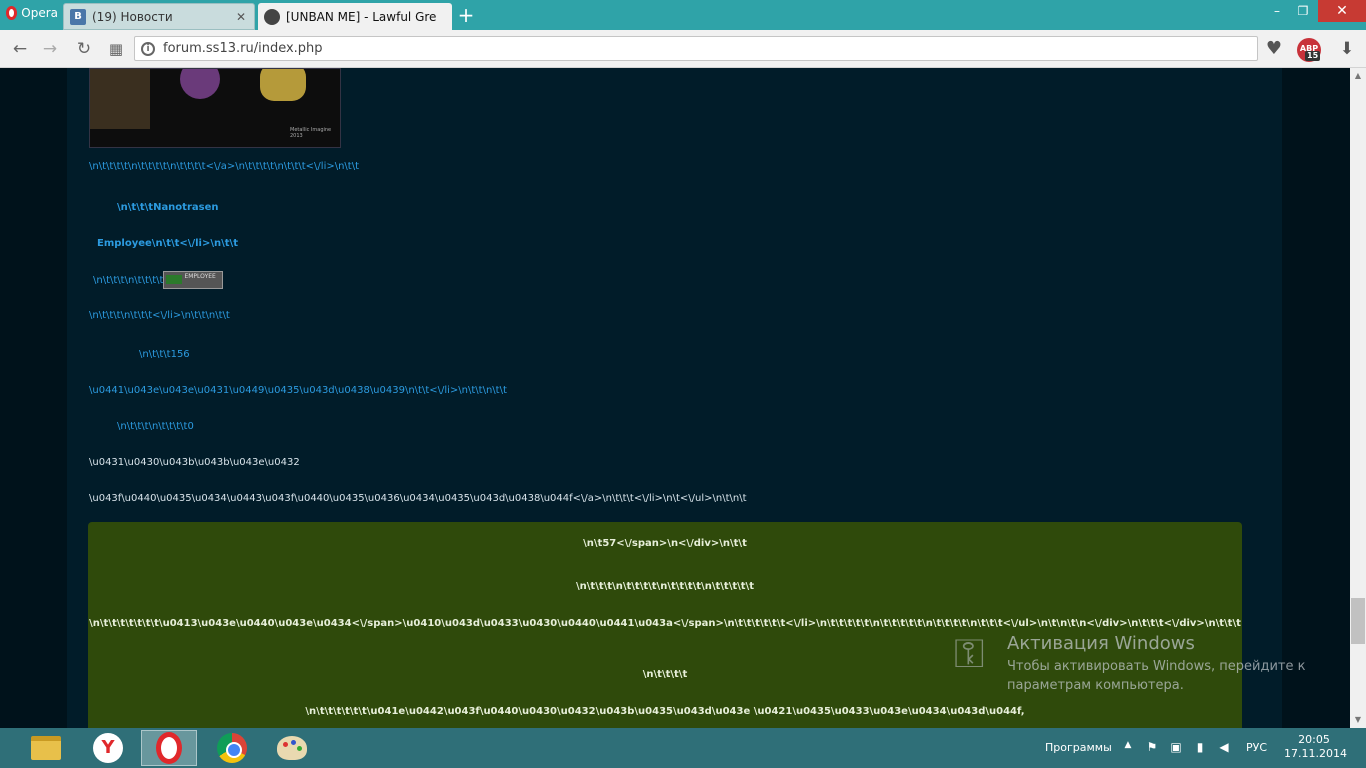 The width and height of the screenshot is (1366, 768). Describe the element at coordinates (194, 462) in the screenshot. I see `raw-text-line: \u0431\u0430\u043b\u043b\u043e\u0432` at that location.